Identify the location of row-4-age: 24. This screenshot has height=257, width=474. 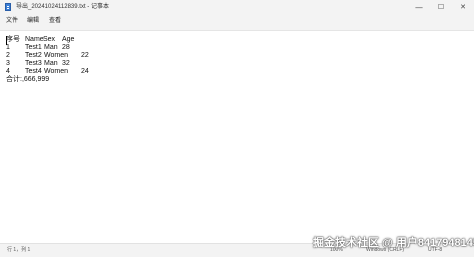
(85, 71).